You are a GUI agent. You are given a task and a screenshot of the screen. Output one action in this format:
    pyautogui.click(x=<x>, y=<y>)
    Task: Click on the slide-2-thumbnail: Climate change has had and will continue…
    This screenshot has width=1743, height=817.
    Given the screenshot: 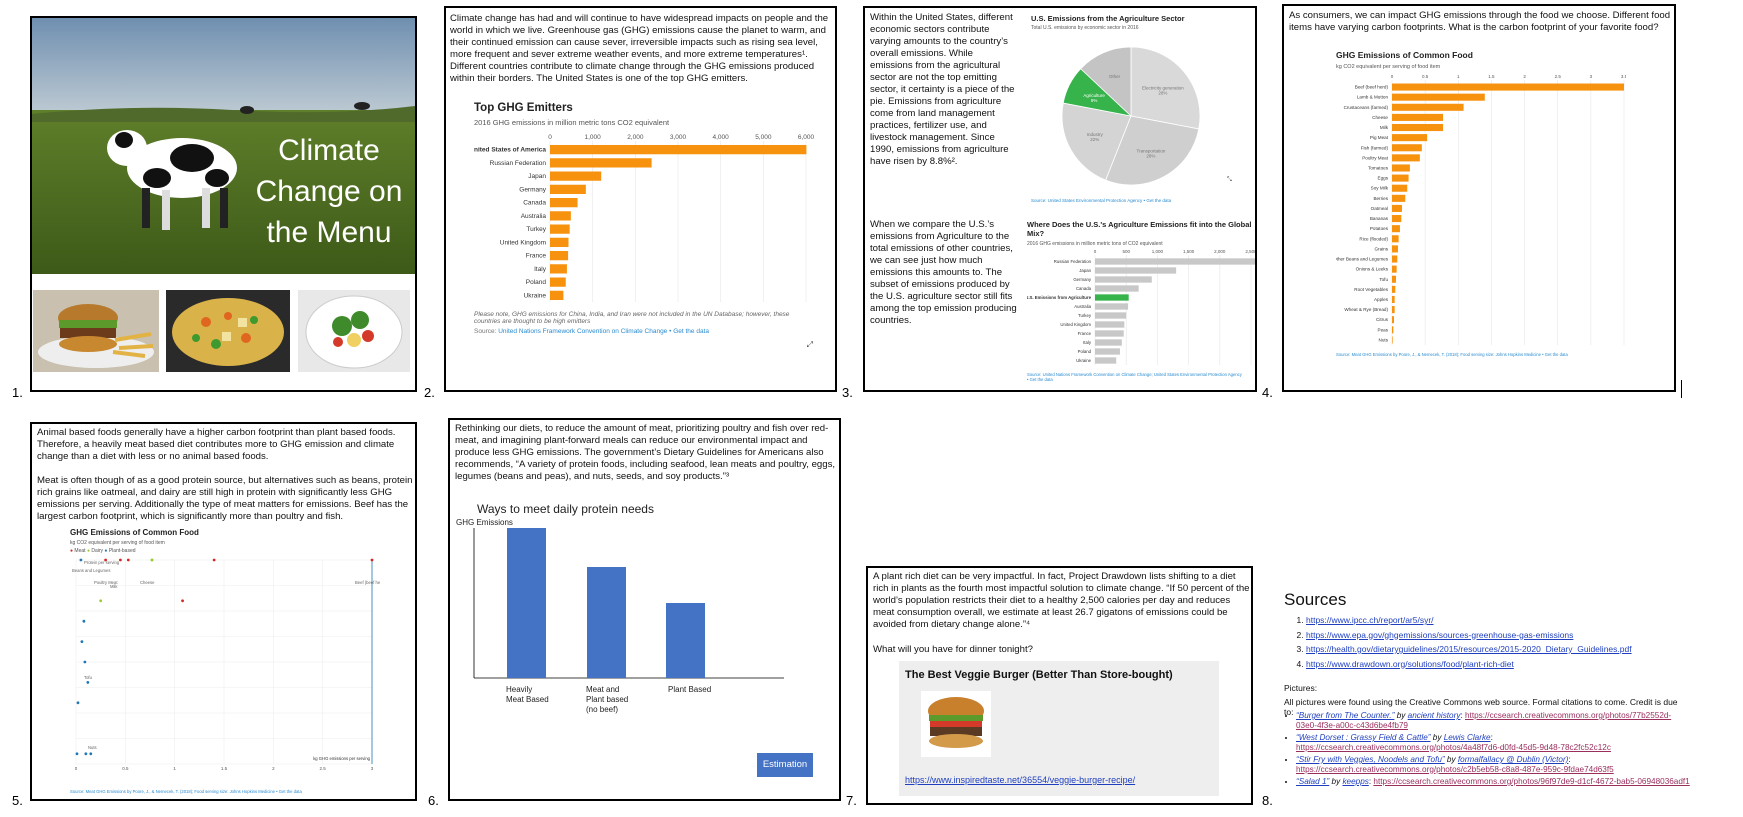 What is the action you would take?
    pyautogui.click(x=640, y=199)
    